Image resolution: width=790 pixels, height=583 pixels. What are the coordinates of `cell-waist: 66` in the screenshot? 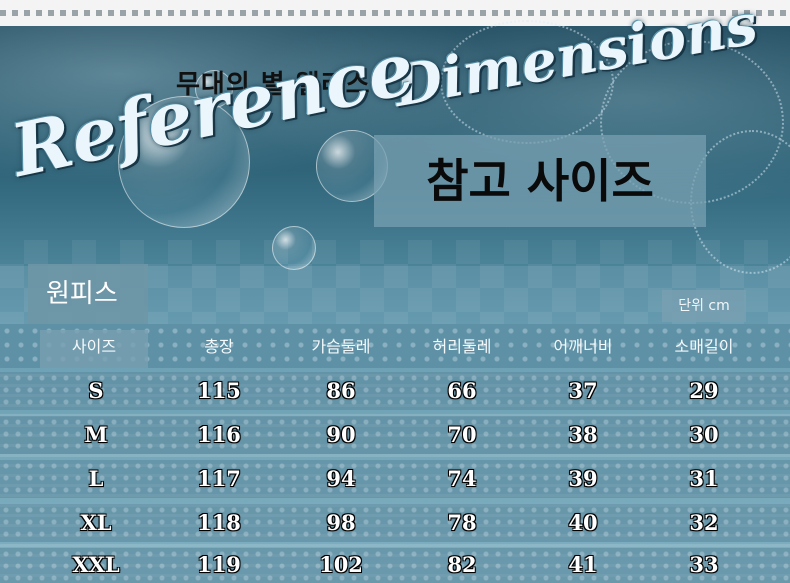 It's located at (462, 390).